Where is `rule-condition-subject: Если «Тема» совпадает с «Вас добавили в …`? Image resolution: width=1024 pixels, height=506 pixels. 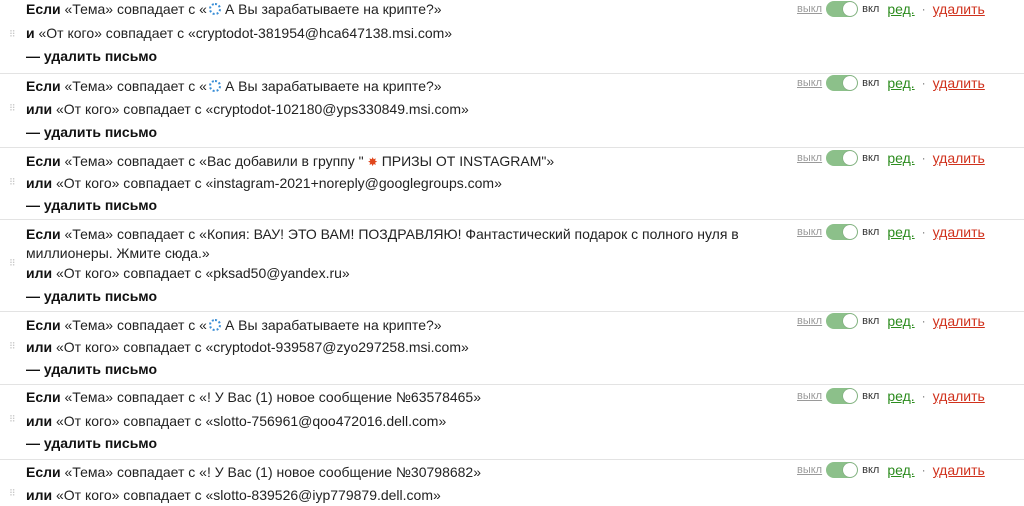
rule-condition-subject: Если «Тема» совпадает с «Вас добавили в … is located at coordinates (290, 161).